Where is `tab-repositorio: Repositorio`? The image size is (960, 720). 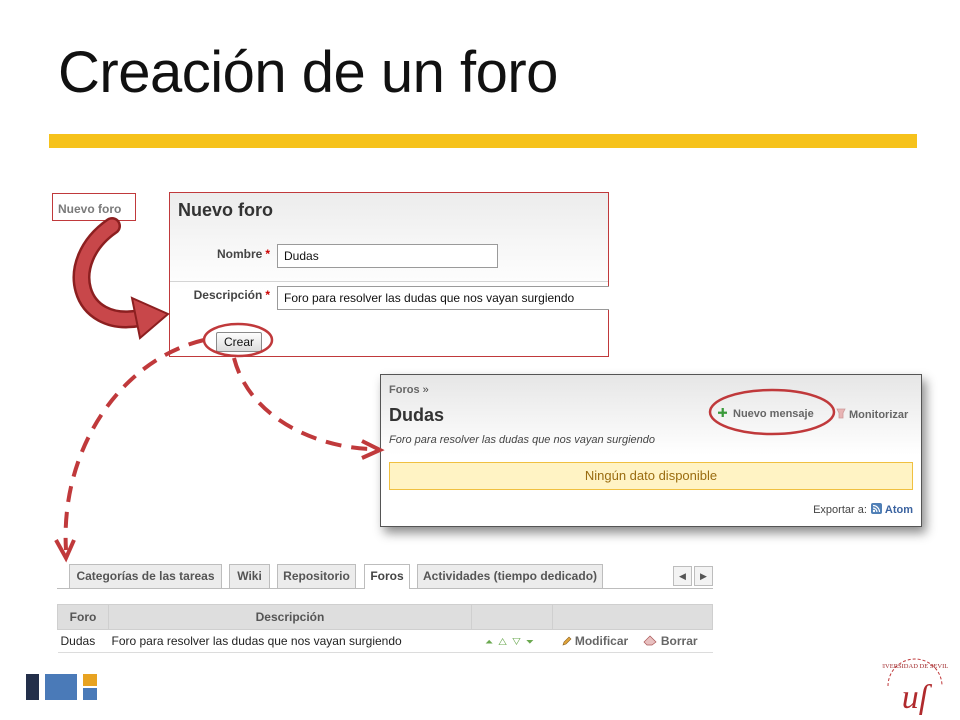
tab-repositorio: Repositorio is located at coordinates (316, 576).